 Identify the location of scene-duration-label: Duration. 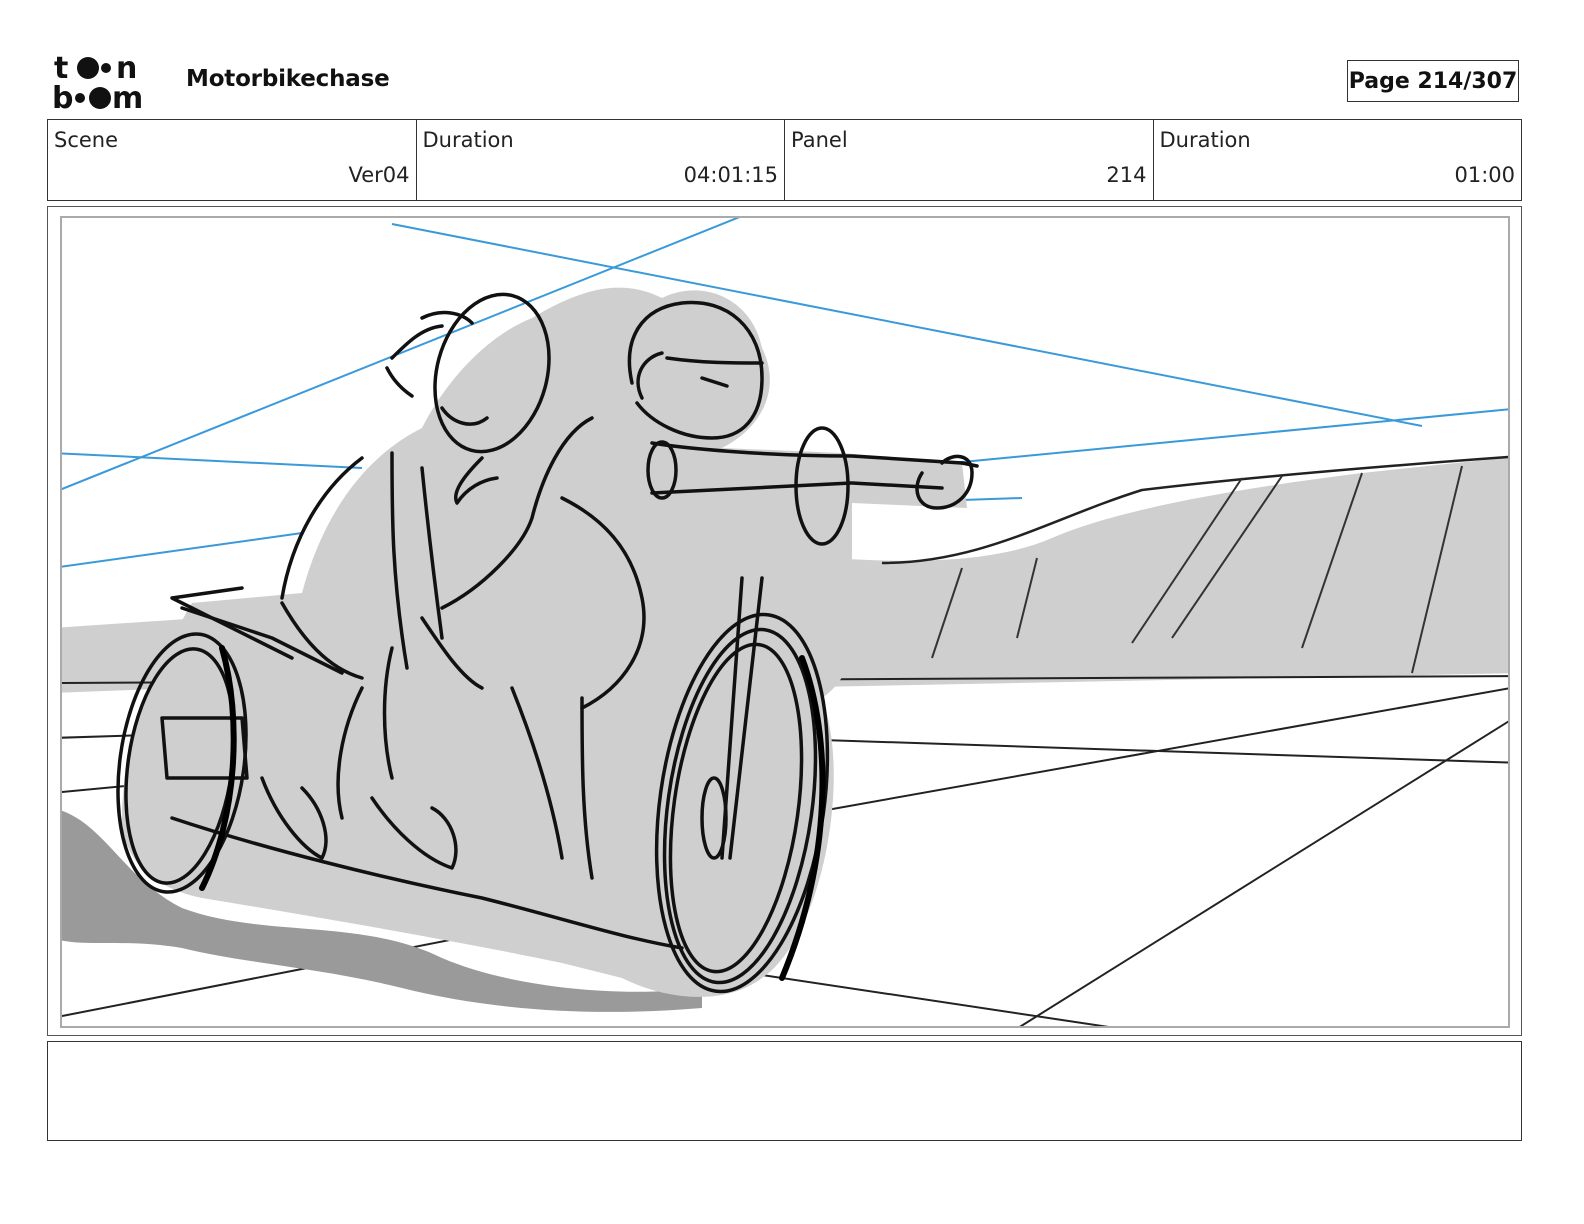
(468, 140).